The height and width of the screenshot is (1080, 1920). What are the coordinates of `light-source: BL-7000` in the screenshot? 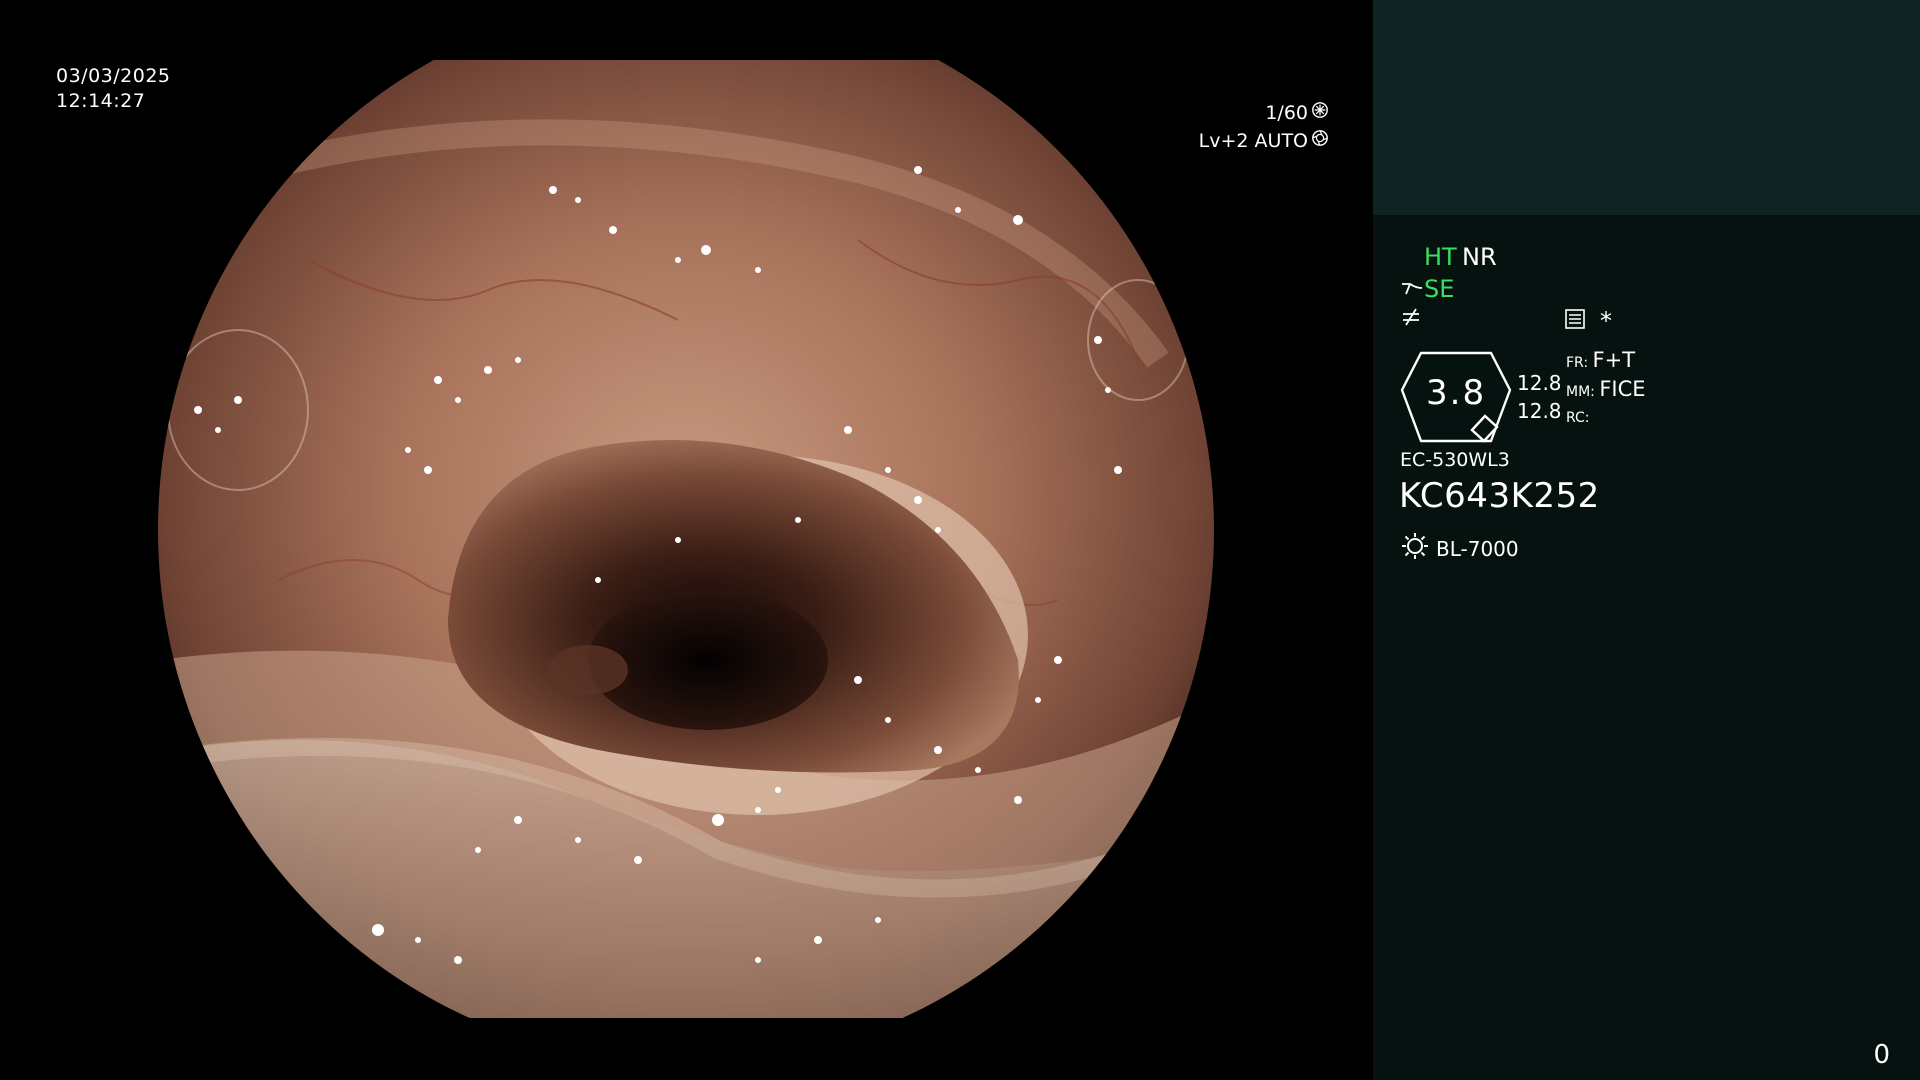 It's located at (1459, 548).